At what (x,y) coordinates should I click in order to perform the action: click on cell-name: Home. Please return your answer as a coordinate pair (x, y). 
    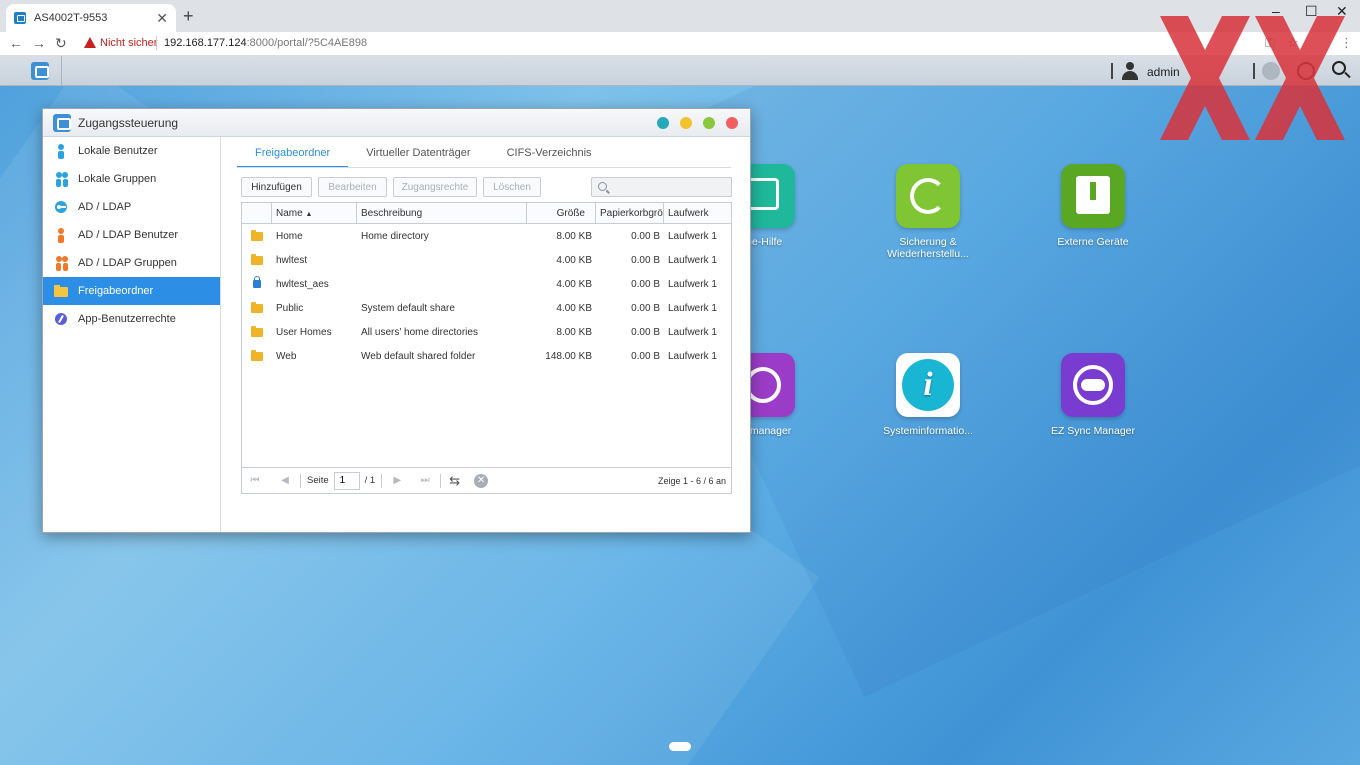
    Looking at the image, I should click on (289, 236).